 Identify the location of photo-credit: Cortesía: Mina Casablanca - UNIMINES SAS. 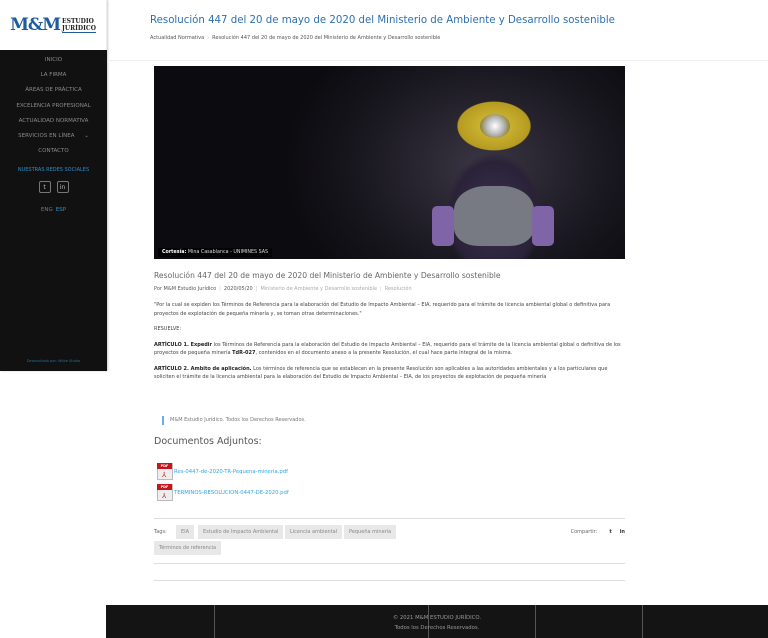
(215, 252).